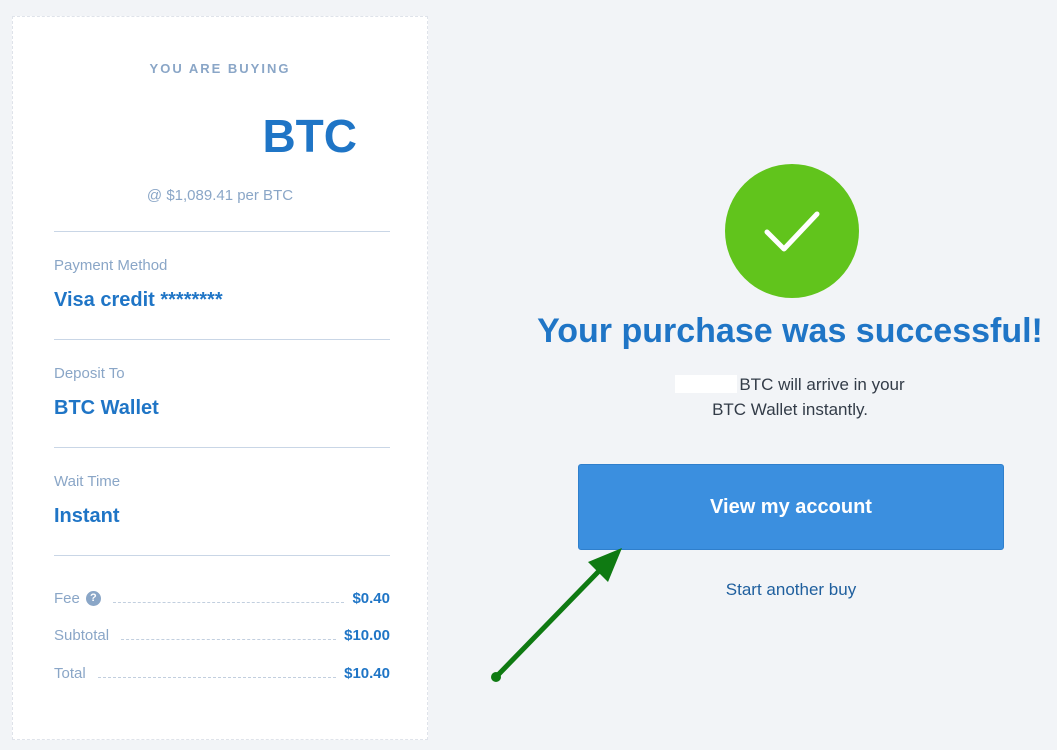 The width and height of the screenshot is (1057, 750). What do you see at coordinates (87, 481) in the screenshot?
I see `wait-time-label: Wait Time` at bounding box center [87, 481].